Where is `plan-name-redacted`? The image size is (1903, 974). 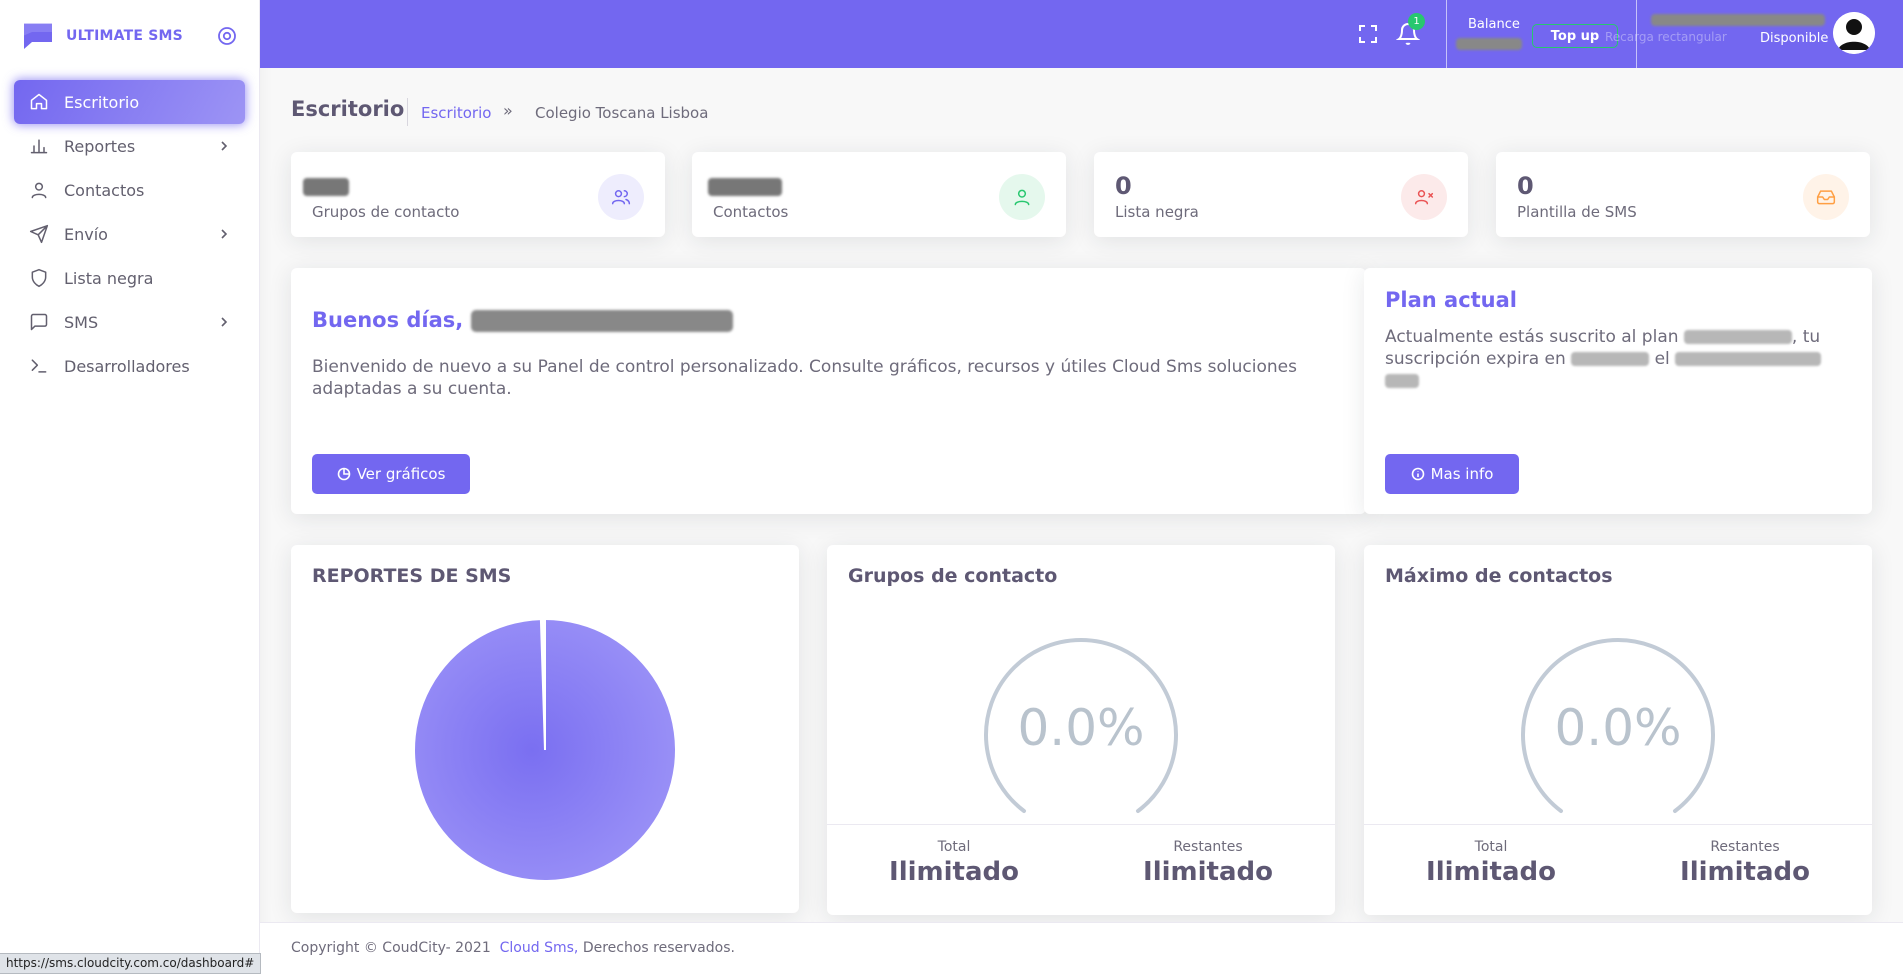 plan-name-redacted is located at coordinates (1737, 337).